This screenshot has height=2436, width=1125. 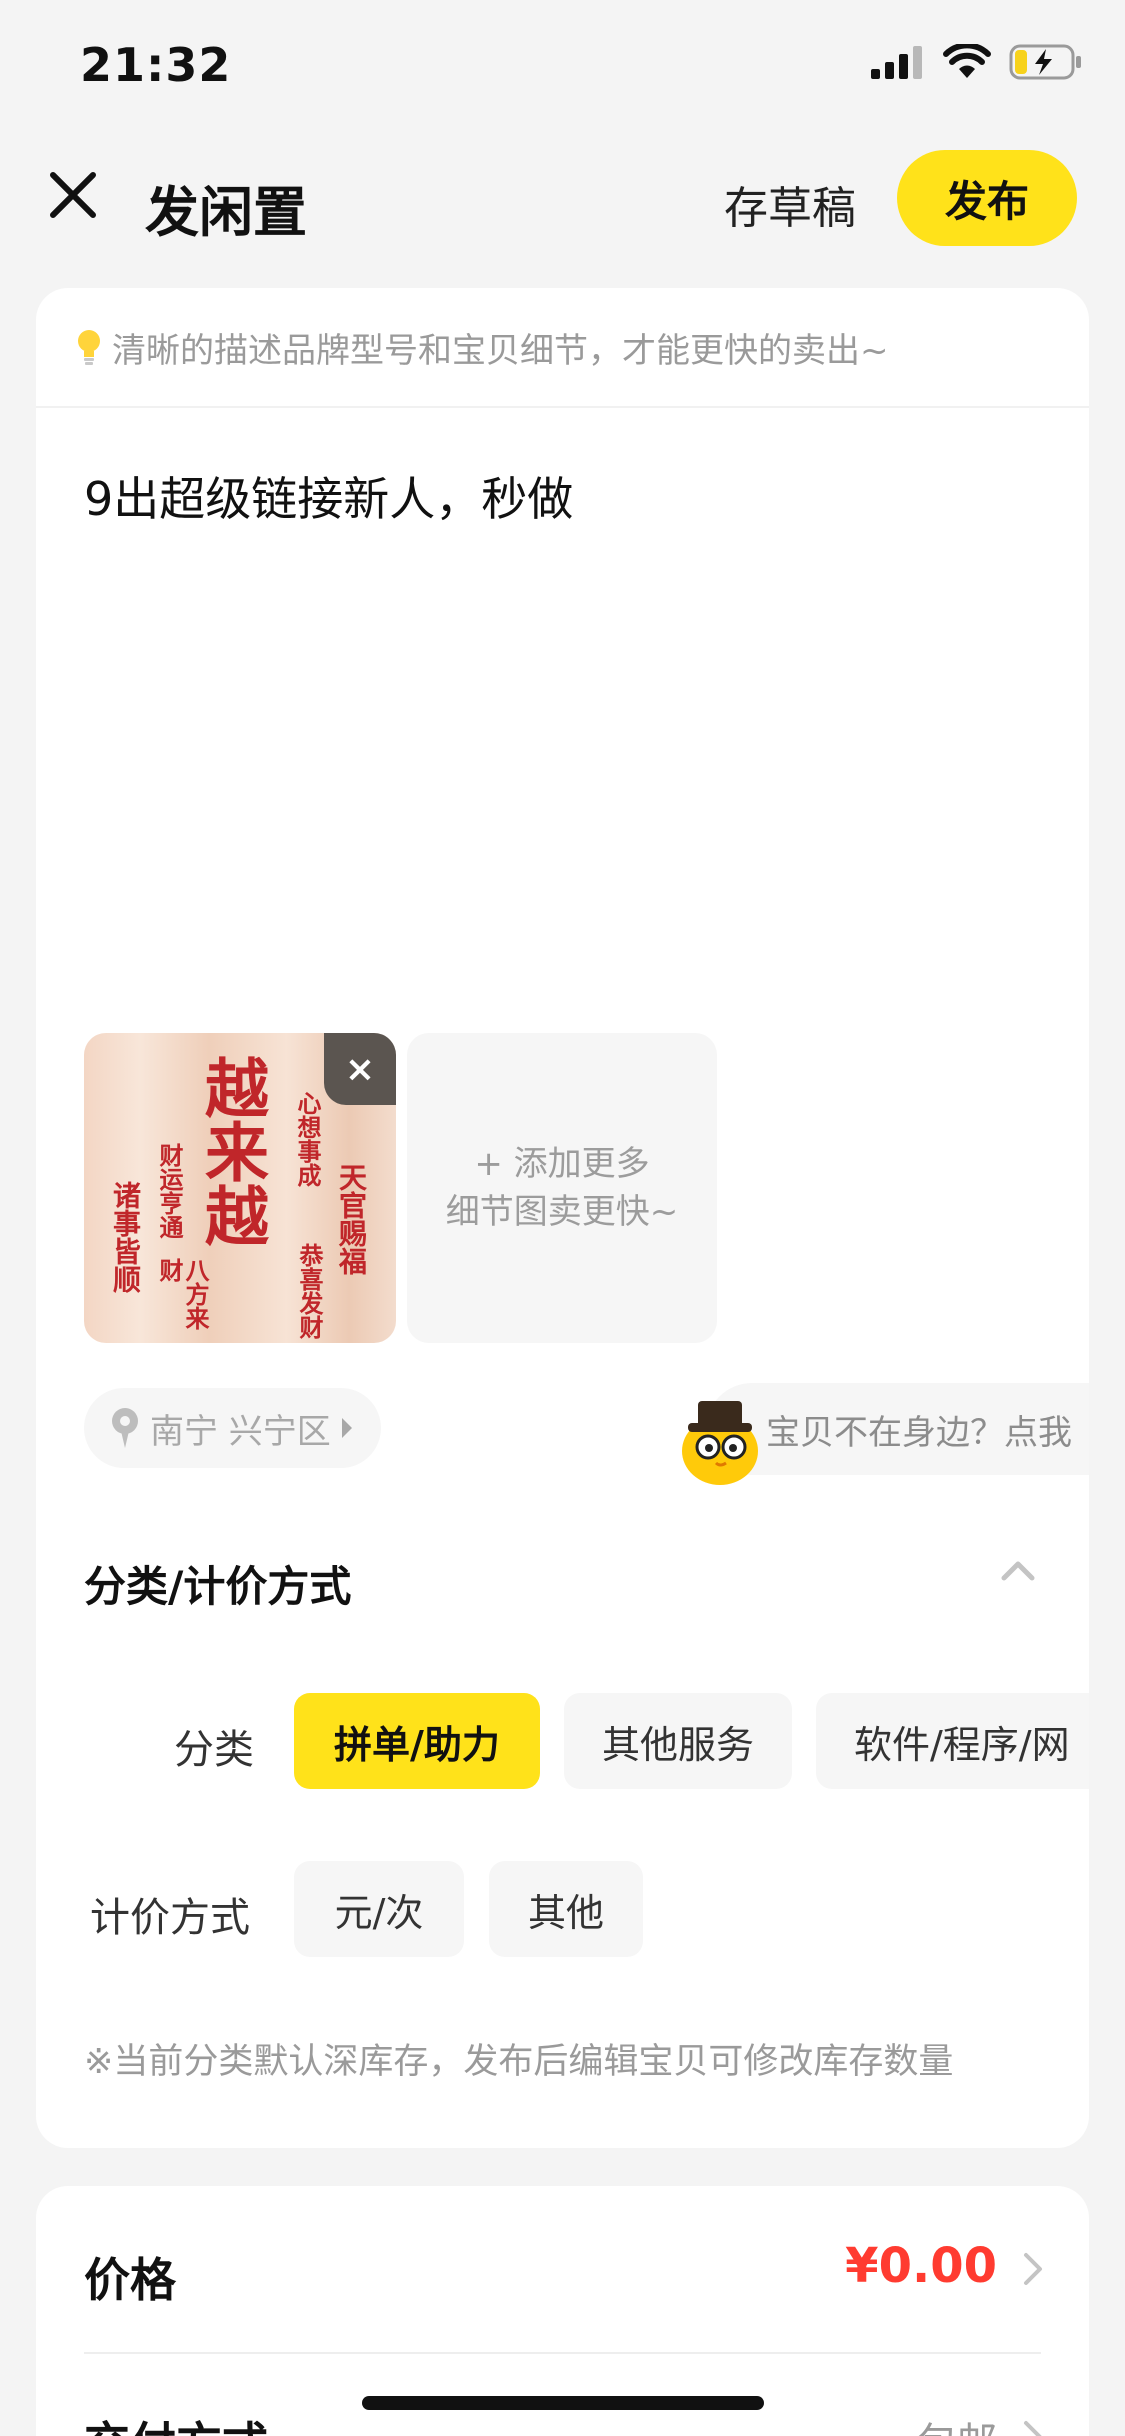 I want to click on status-time: 21:32, so click(x=156, y=65).